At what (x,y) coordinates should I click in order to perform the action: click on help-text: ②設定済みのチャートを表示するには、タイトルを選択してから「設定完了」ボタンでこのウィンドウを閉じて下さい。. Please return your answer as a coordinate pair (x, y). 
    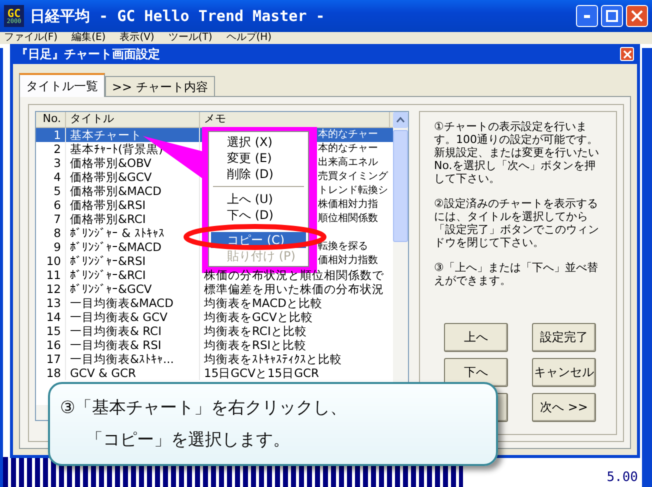
    Looking at the image, I should click on (517, 223).